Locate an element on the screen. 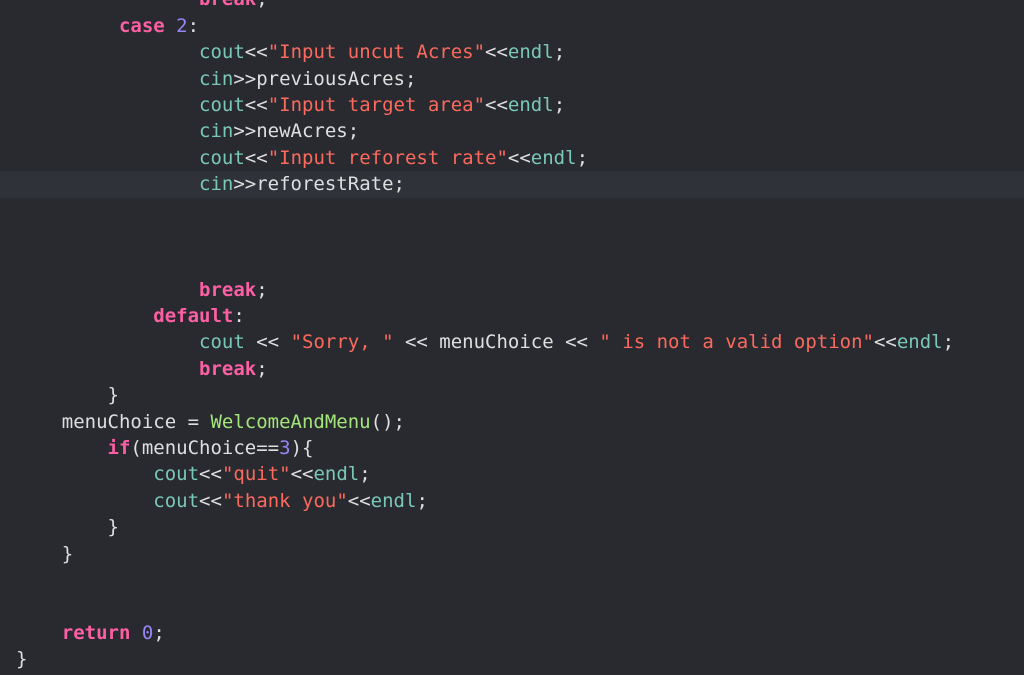 This screenshot has width=1024, height=675. code-line: cout<<"Input target area"<<endl; is located at coordinates (520, 105).